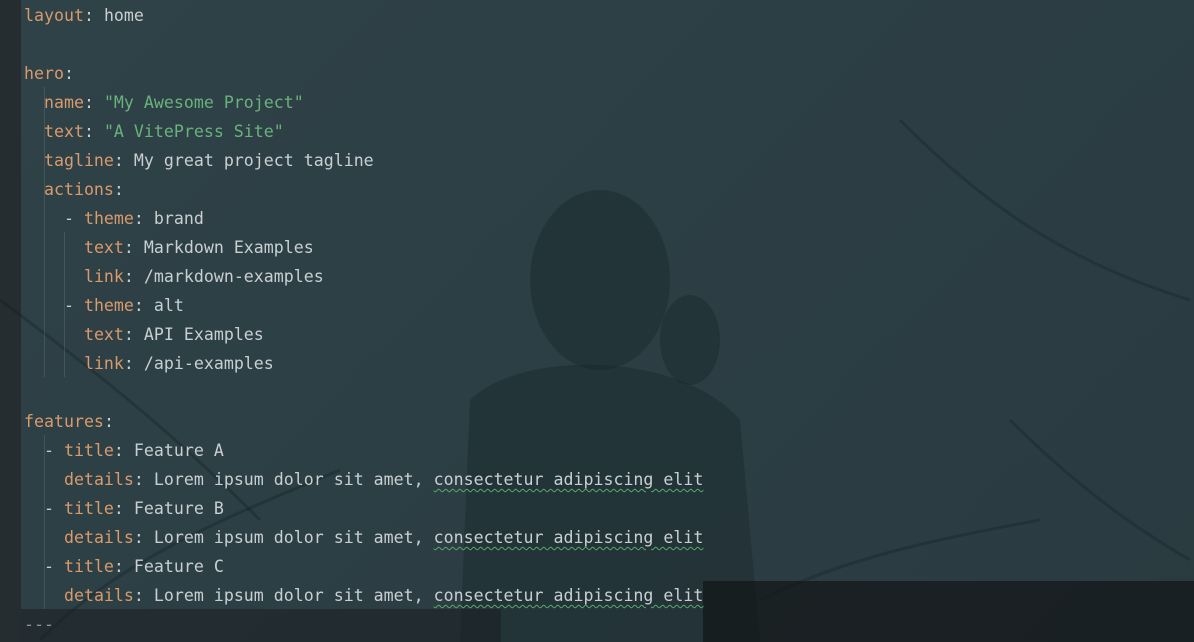 The image size is (1194, 642). I want to click on yaml-value: Feature A, so click(178, 450).